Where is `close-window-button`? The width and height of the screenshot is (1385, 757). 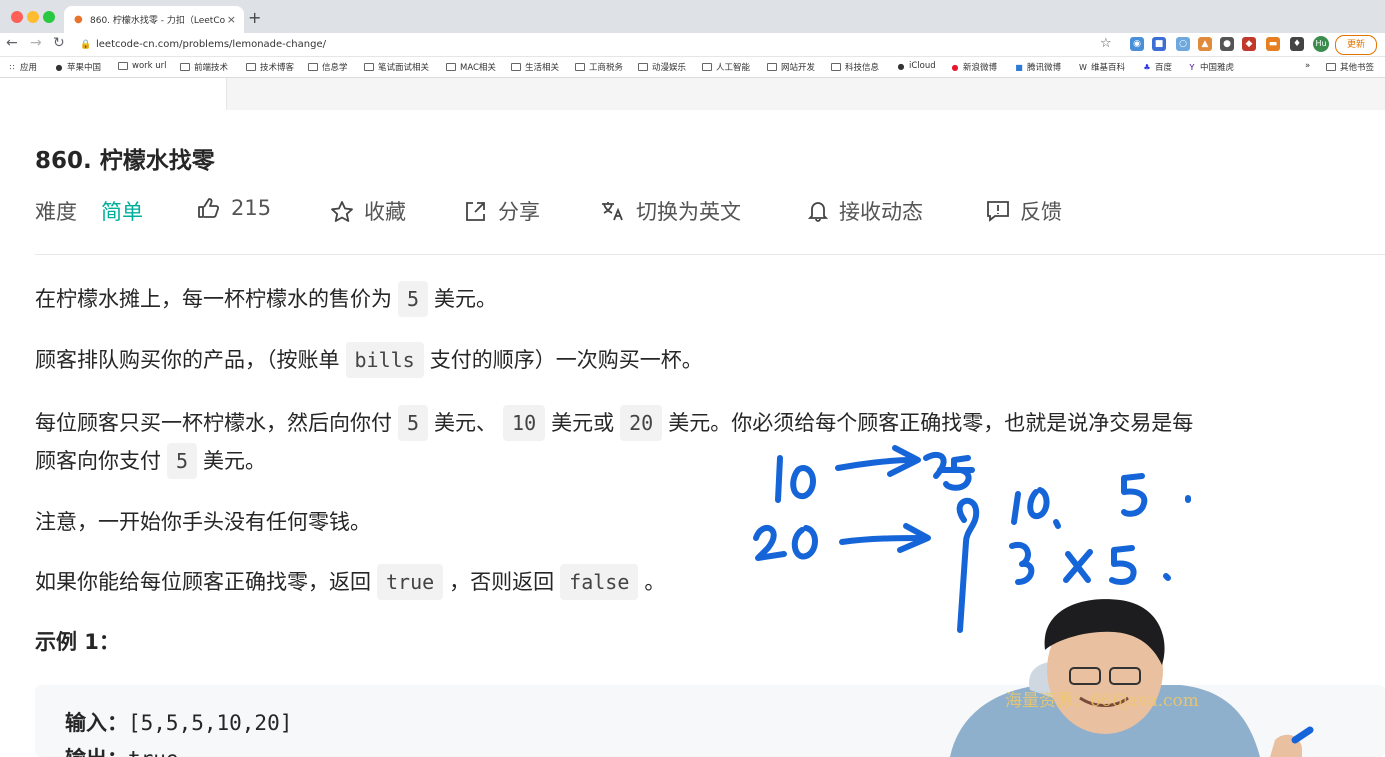
close-window-button is located at coordinates (17, 17).